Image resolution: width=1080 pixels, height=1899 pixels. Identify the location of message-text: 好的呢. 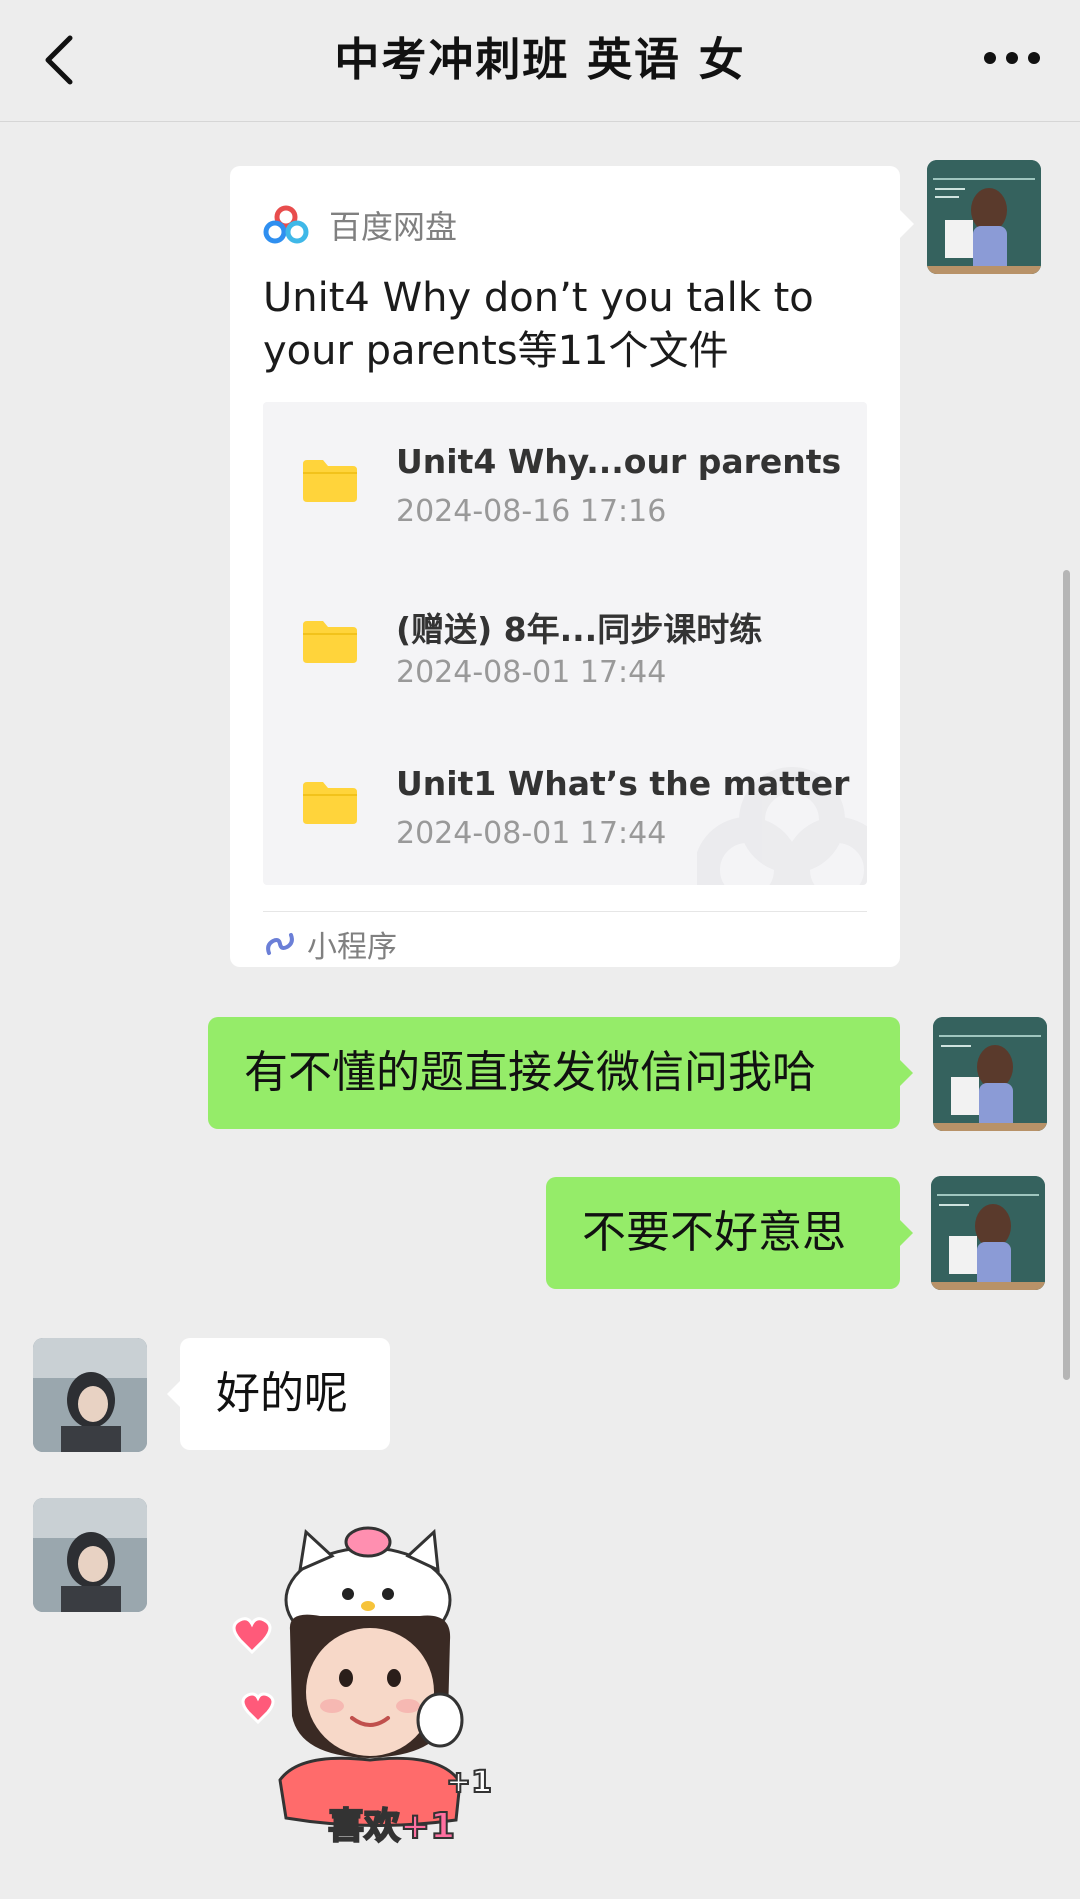
(282, 1393).